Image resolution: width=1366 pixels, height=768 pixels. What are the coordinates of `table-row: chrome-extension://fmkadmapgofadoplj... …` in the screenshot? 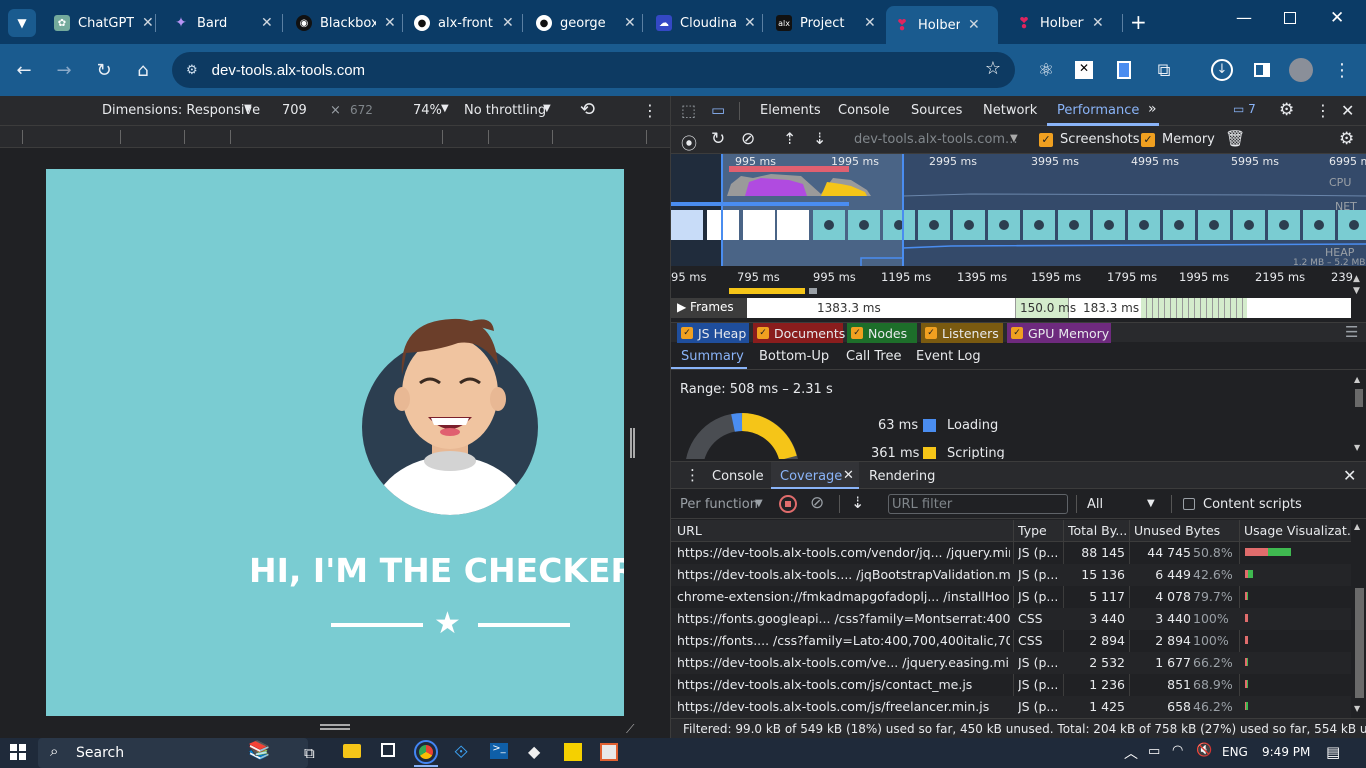 It's located at (1011, 597).